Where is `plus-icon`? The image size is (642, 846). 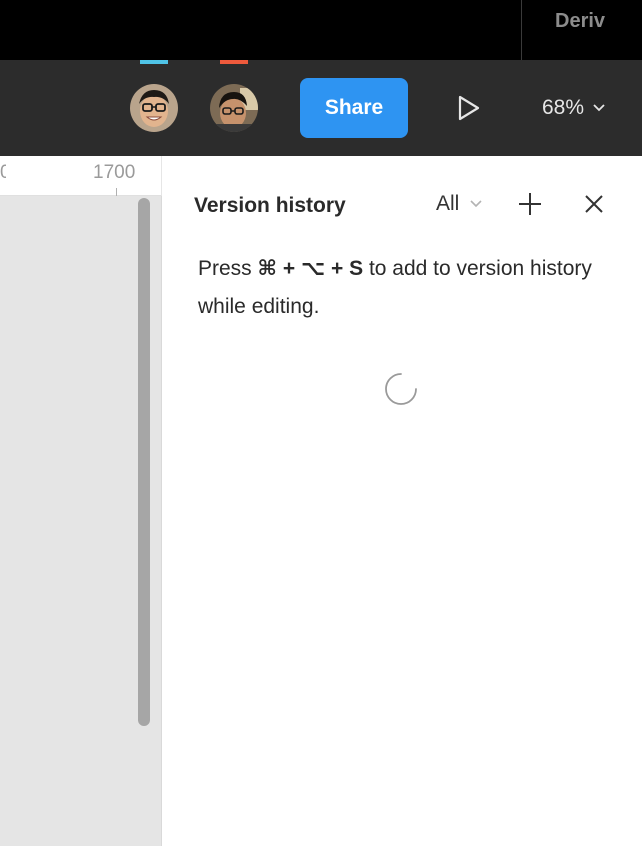 plus-icon is located at coordinates (530, 204).